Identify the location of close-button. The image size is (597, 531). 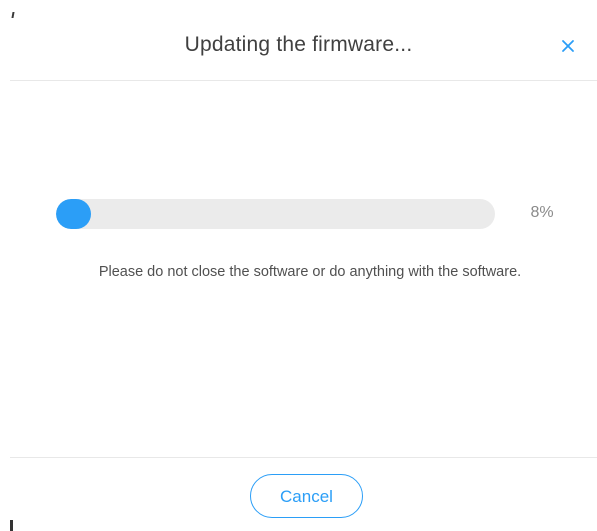
(568, 46).